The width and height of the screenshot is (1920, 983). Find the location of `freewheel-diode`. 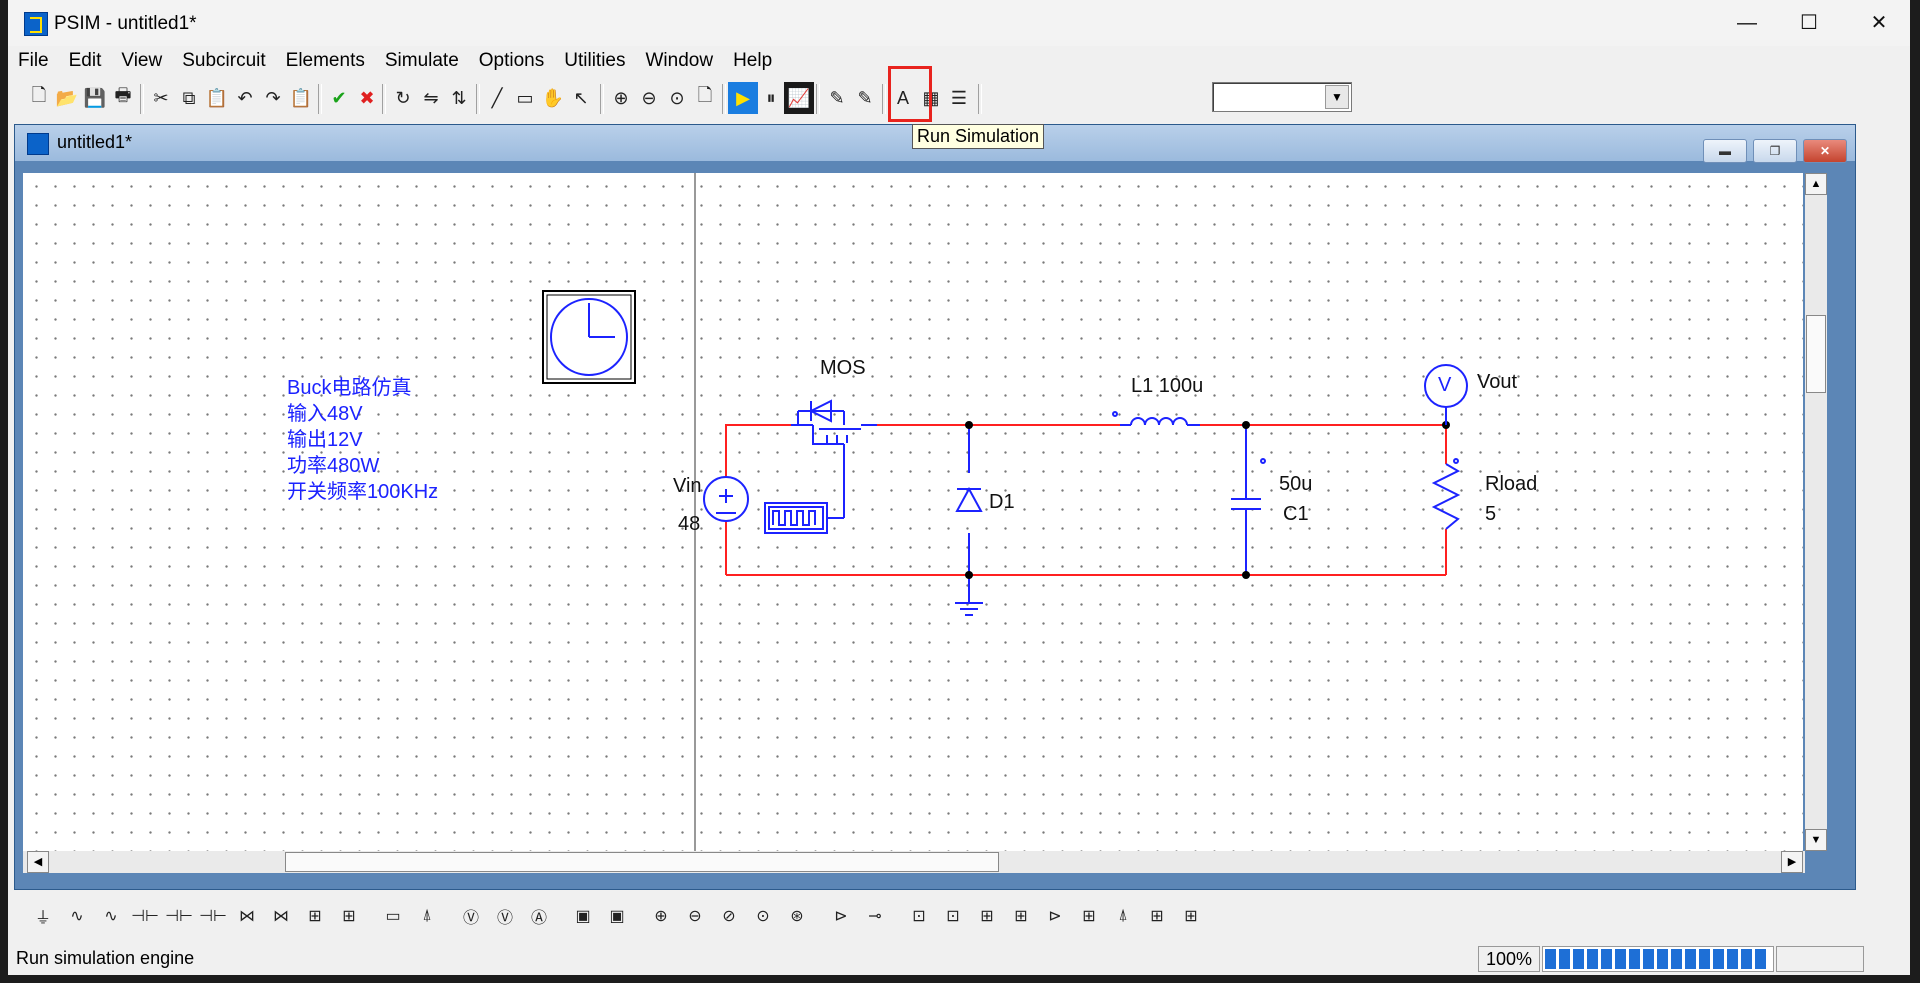

freewheel-diode is located at coordinates (969, 499).